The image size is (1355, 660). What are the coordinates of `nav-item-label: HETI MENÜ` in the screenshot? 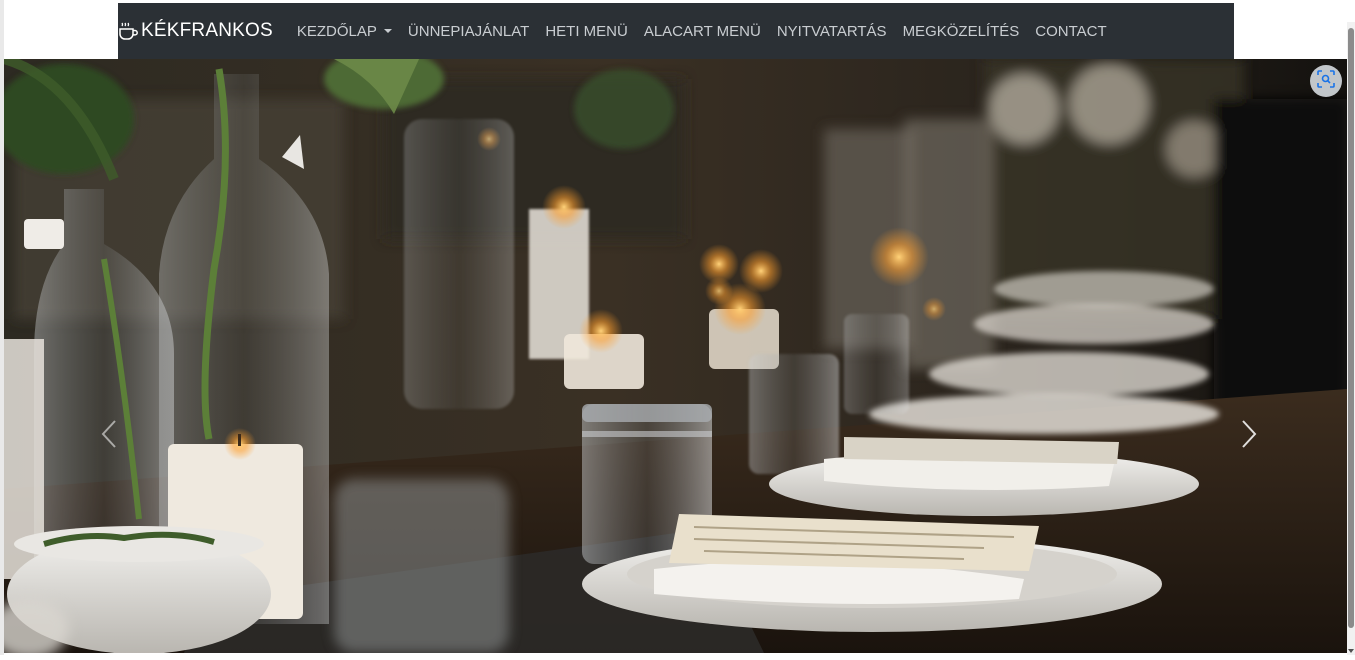 It's located at (586, 31).